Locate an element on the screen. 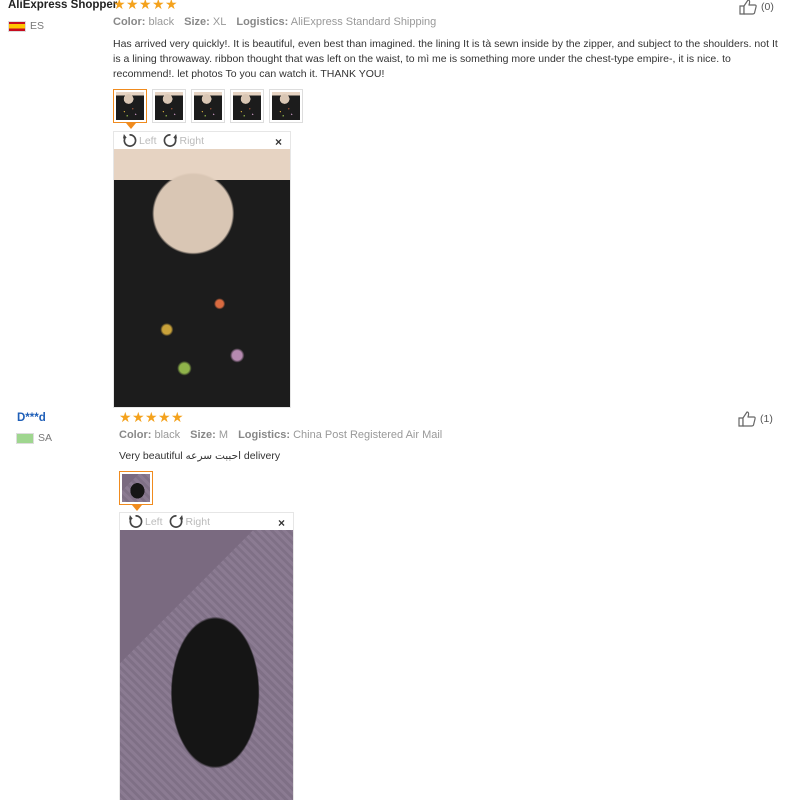  country-code: ES is located at coordinates (37, 26).